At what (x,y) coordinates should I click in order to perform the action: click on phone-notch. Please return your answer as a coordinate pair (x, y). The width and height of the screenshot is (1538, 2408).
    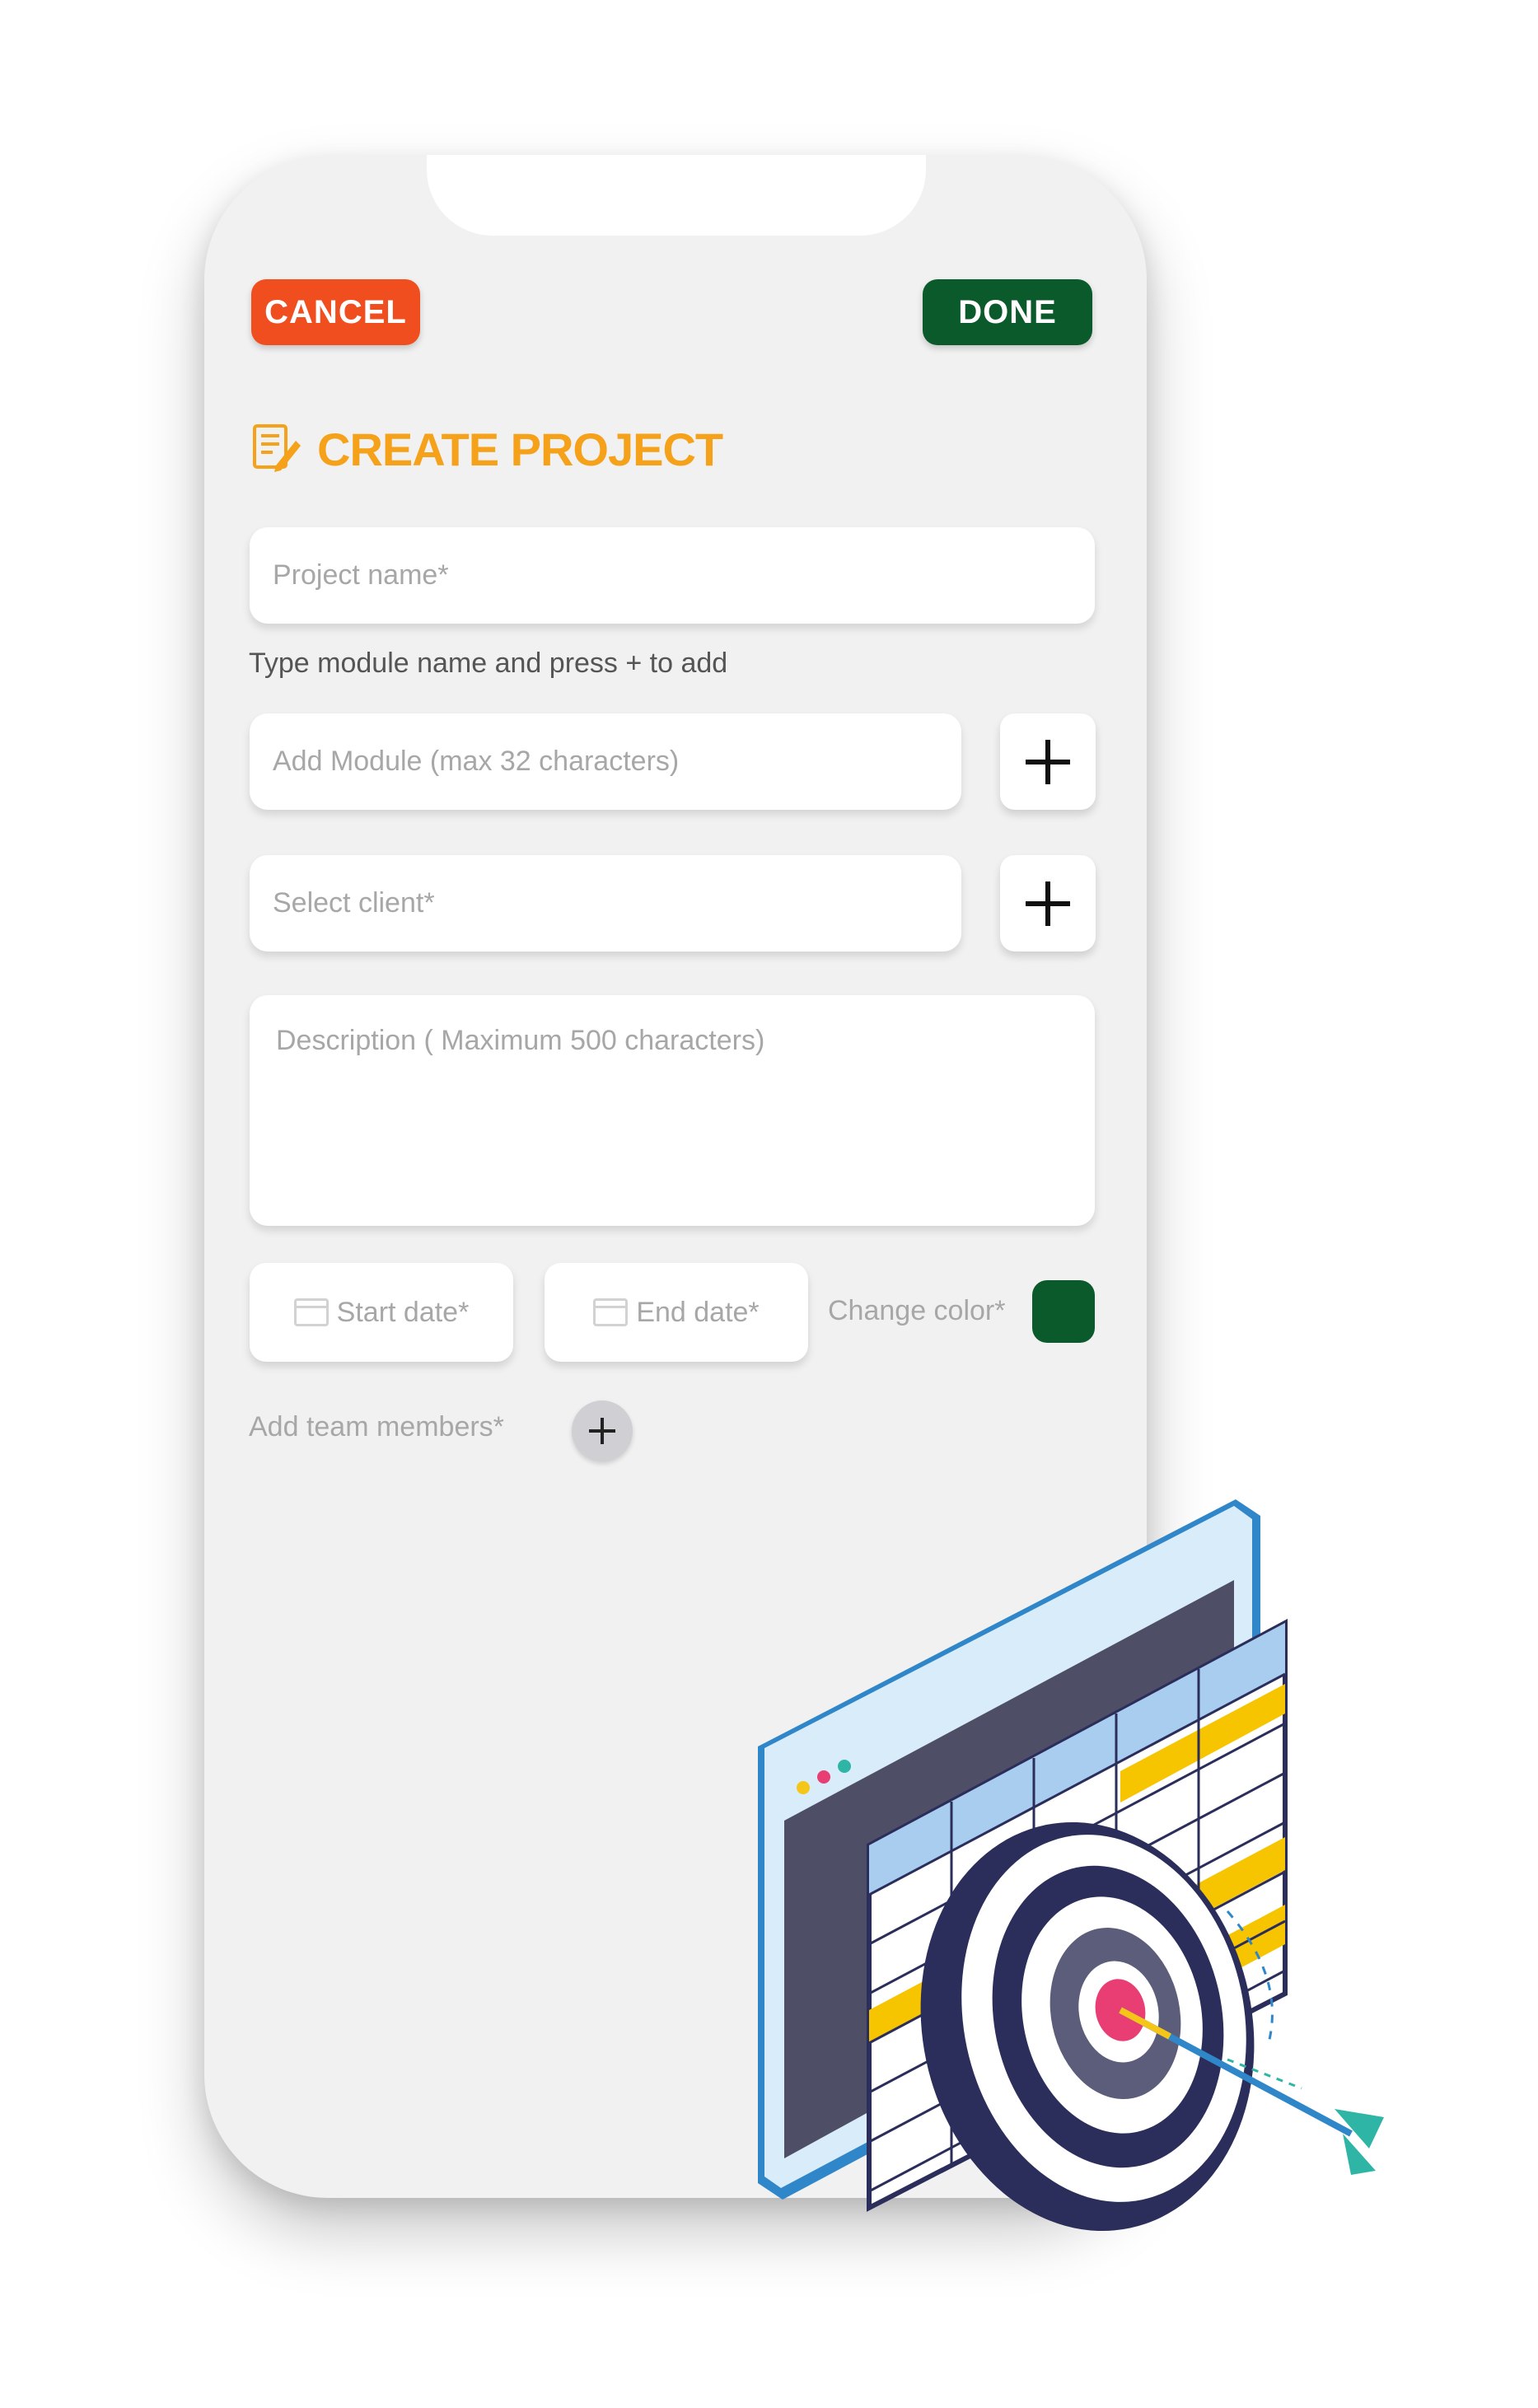
    Looking at the image, I should click on (676, 195).